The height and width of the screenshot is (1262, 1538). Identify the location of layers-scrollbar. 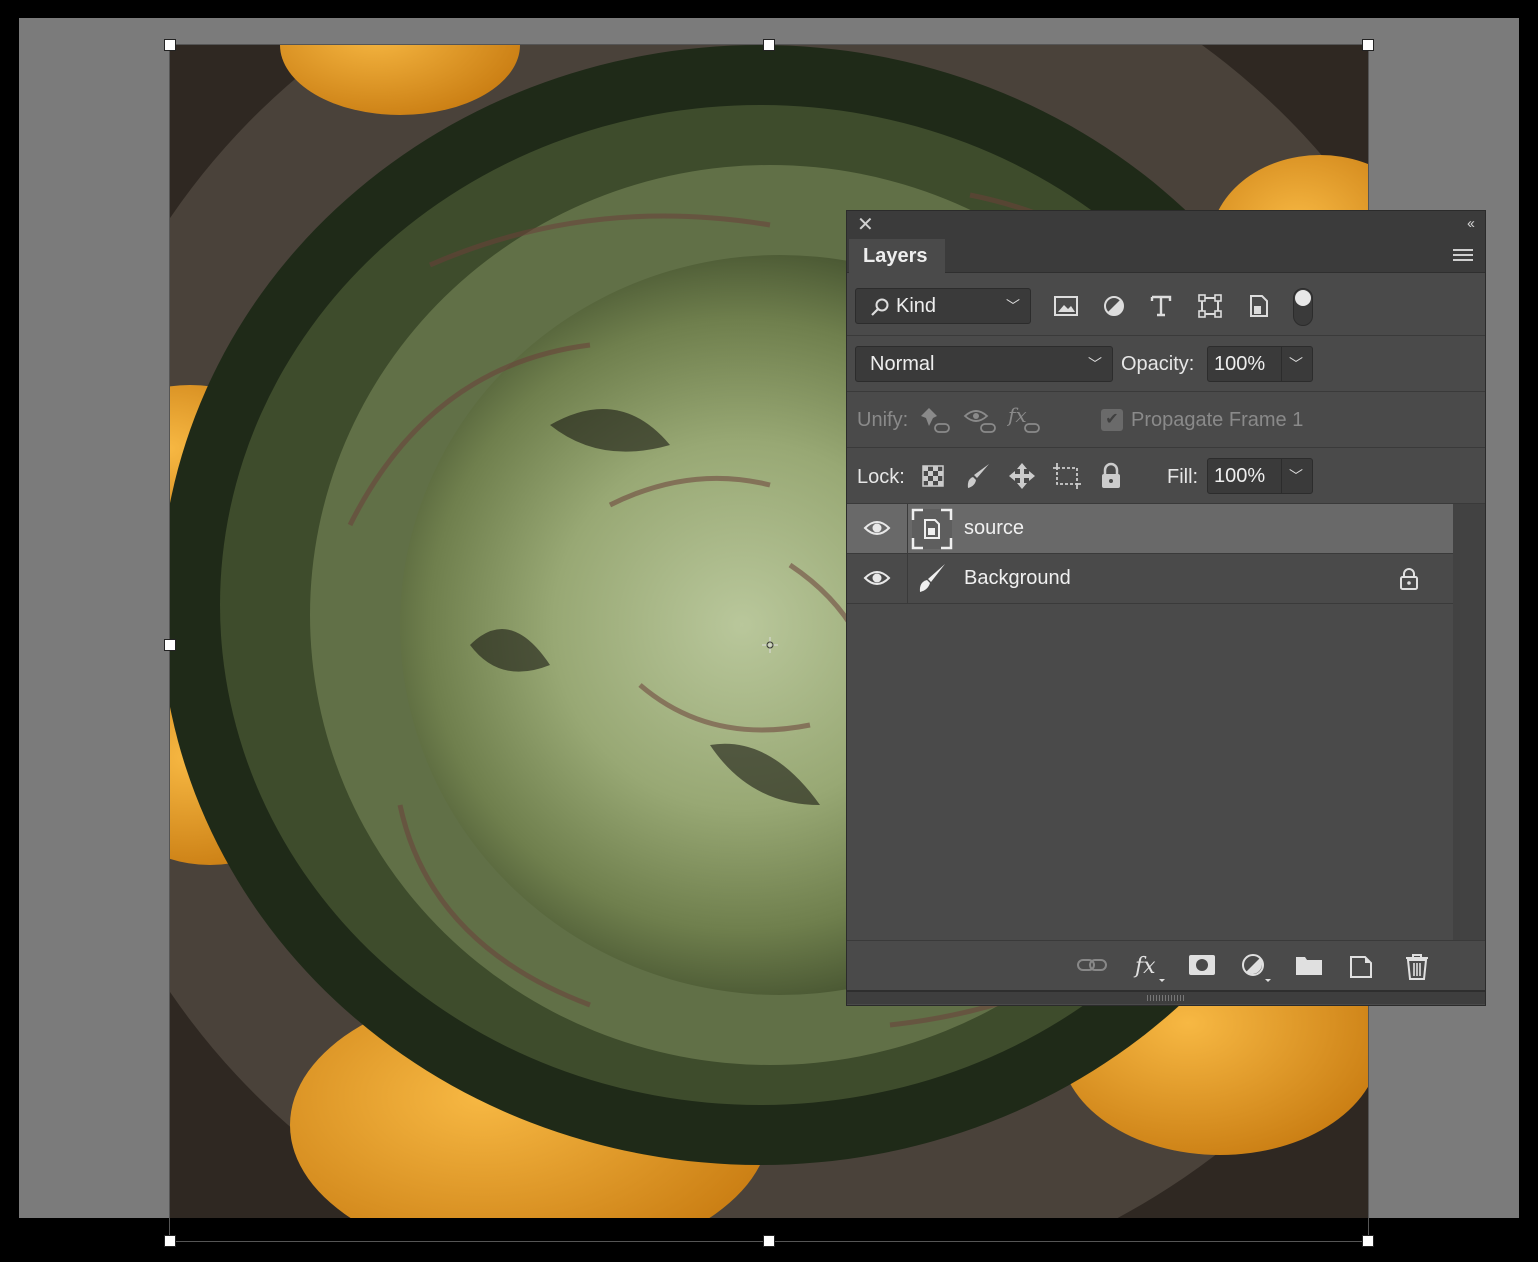
(1469, 722).